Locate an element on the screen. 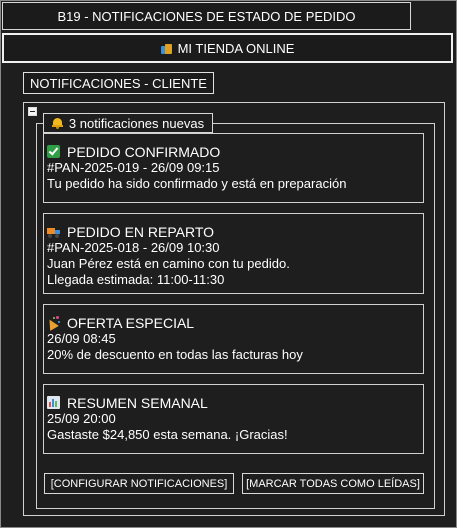 The image size is (457, 528). notification-title: RESUMEN SEMANAL is located at coordinates (137, 402).